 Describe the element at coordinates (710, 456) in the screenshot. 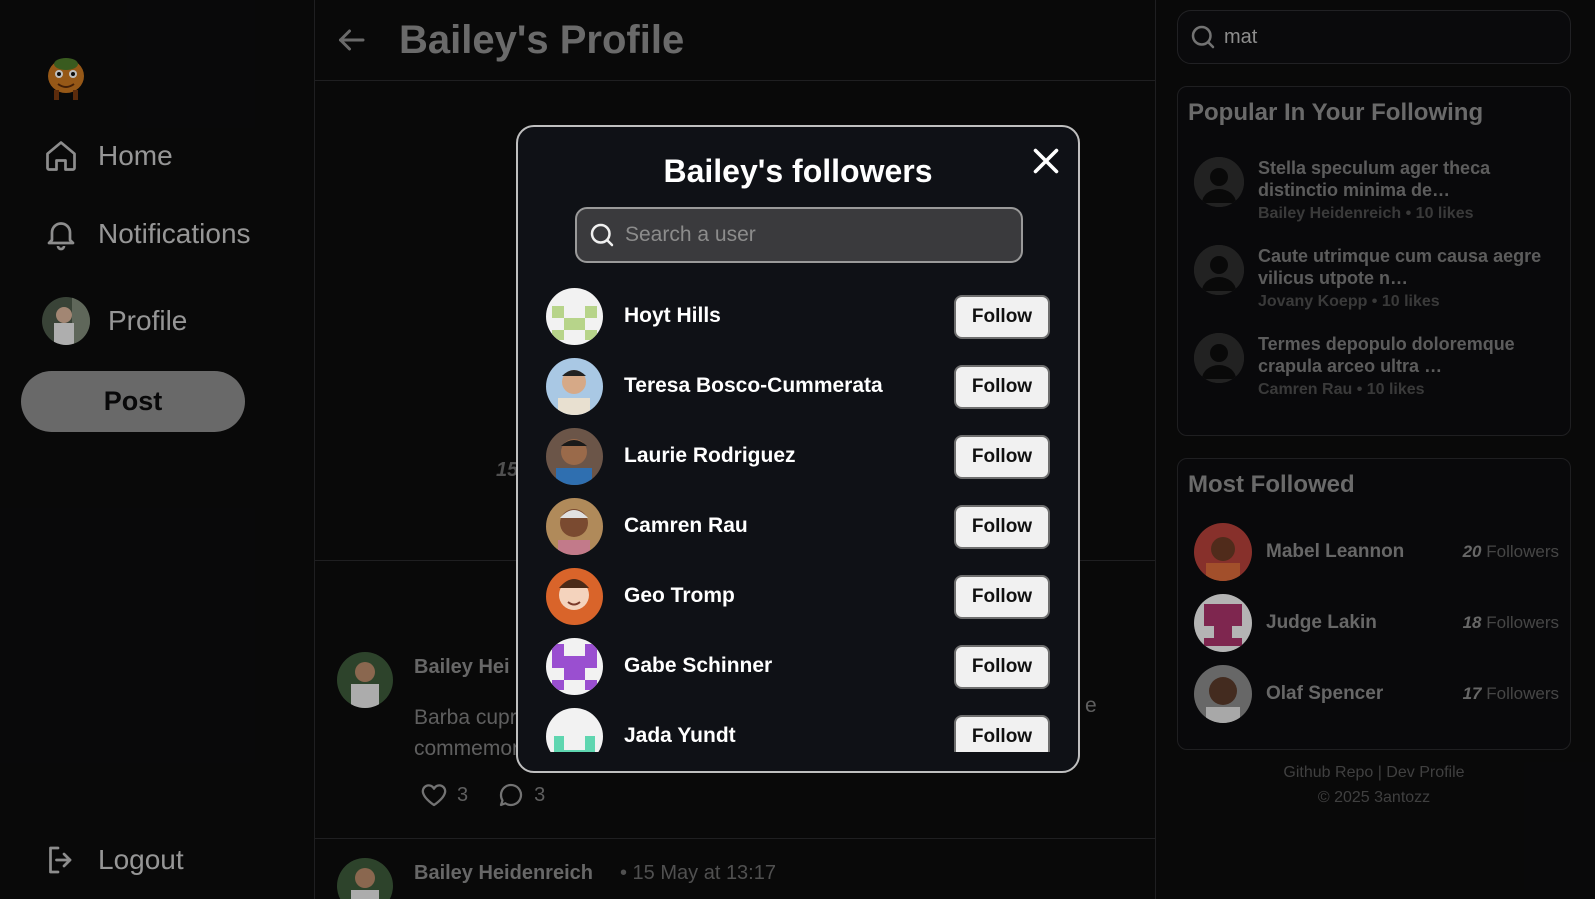

I see `follower-name: Laurie Rodriguez` at that location.